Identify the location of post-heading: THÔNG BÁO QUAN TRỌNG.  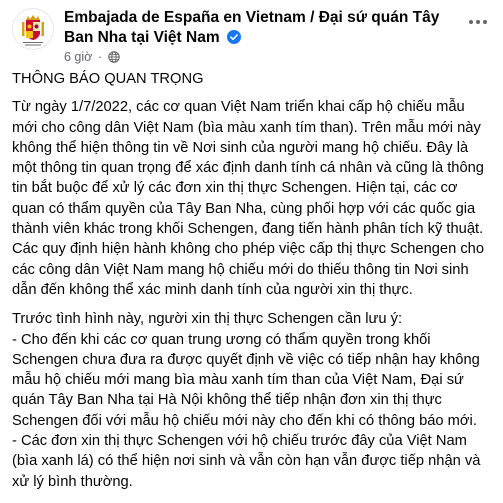
(108, 79).